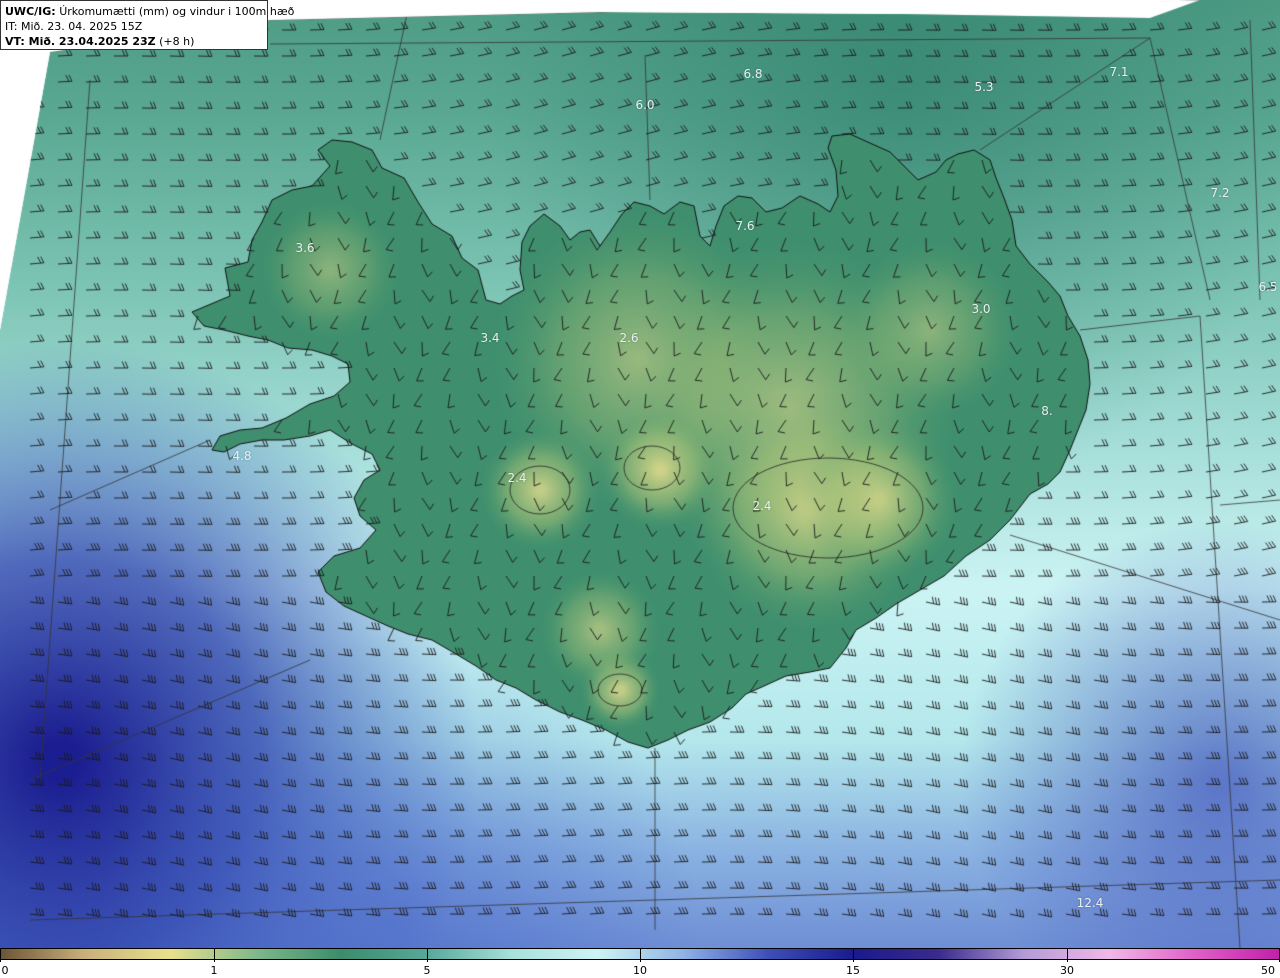  What do you see at coordinates (984, 87) in the screenshot?
I see `precip-value-label: 5.3` at bounding box center [984, 87].